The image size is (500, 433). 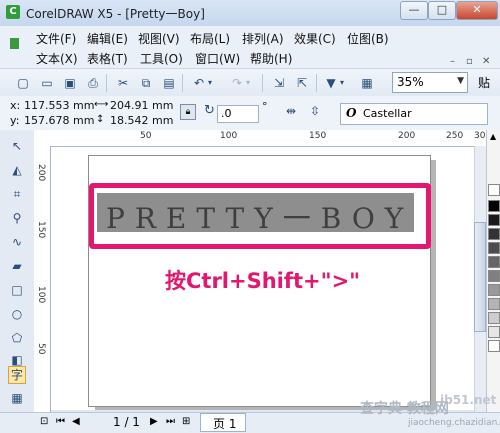 I want to click on toolbox: ↖ ◭ ⌗ ⚲ ∿ ▰ □ ○ ⬠ ◧ 字 ▦, so click(x=17, y=271).